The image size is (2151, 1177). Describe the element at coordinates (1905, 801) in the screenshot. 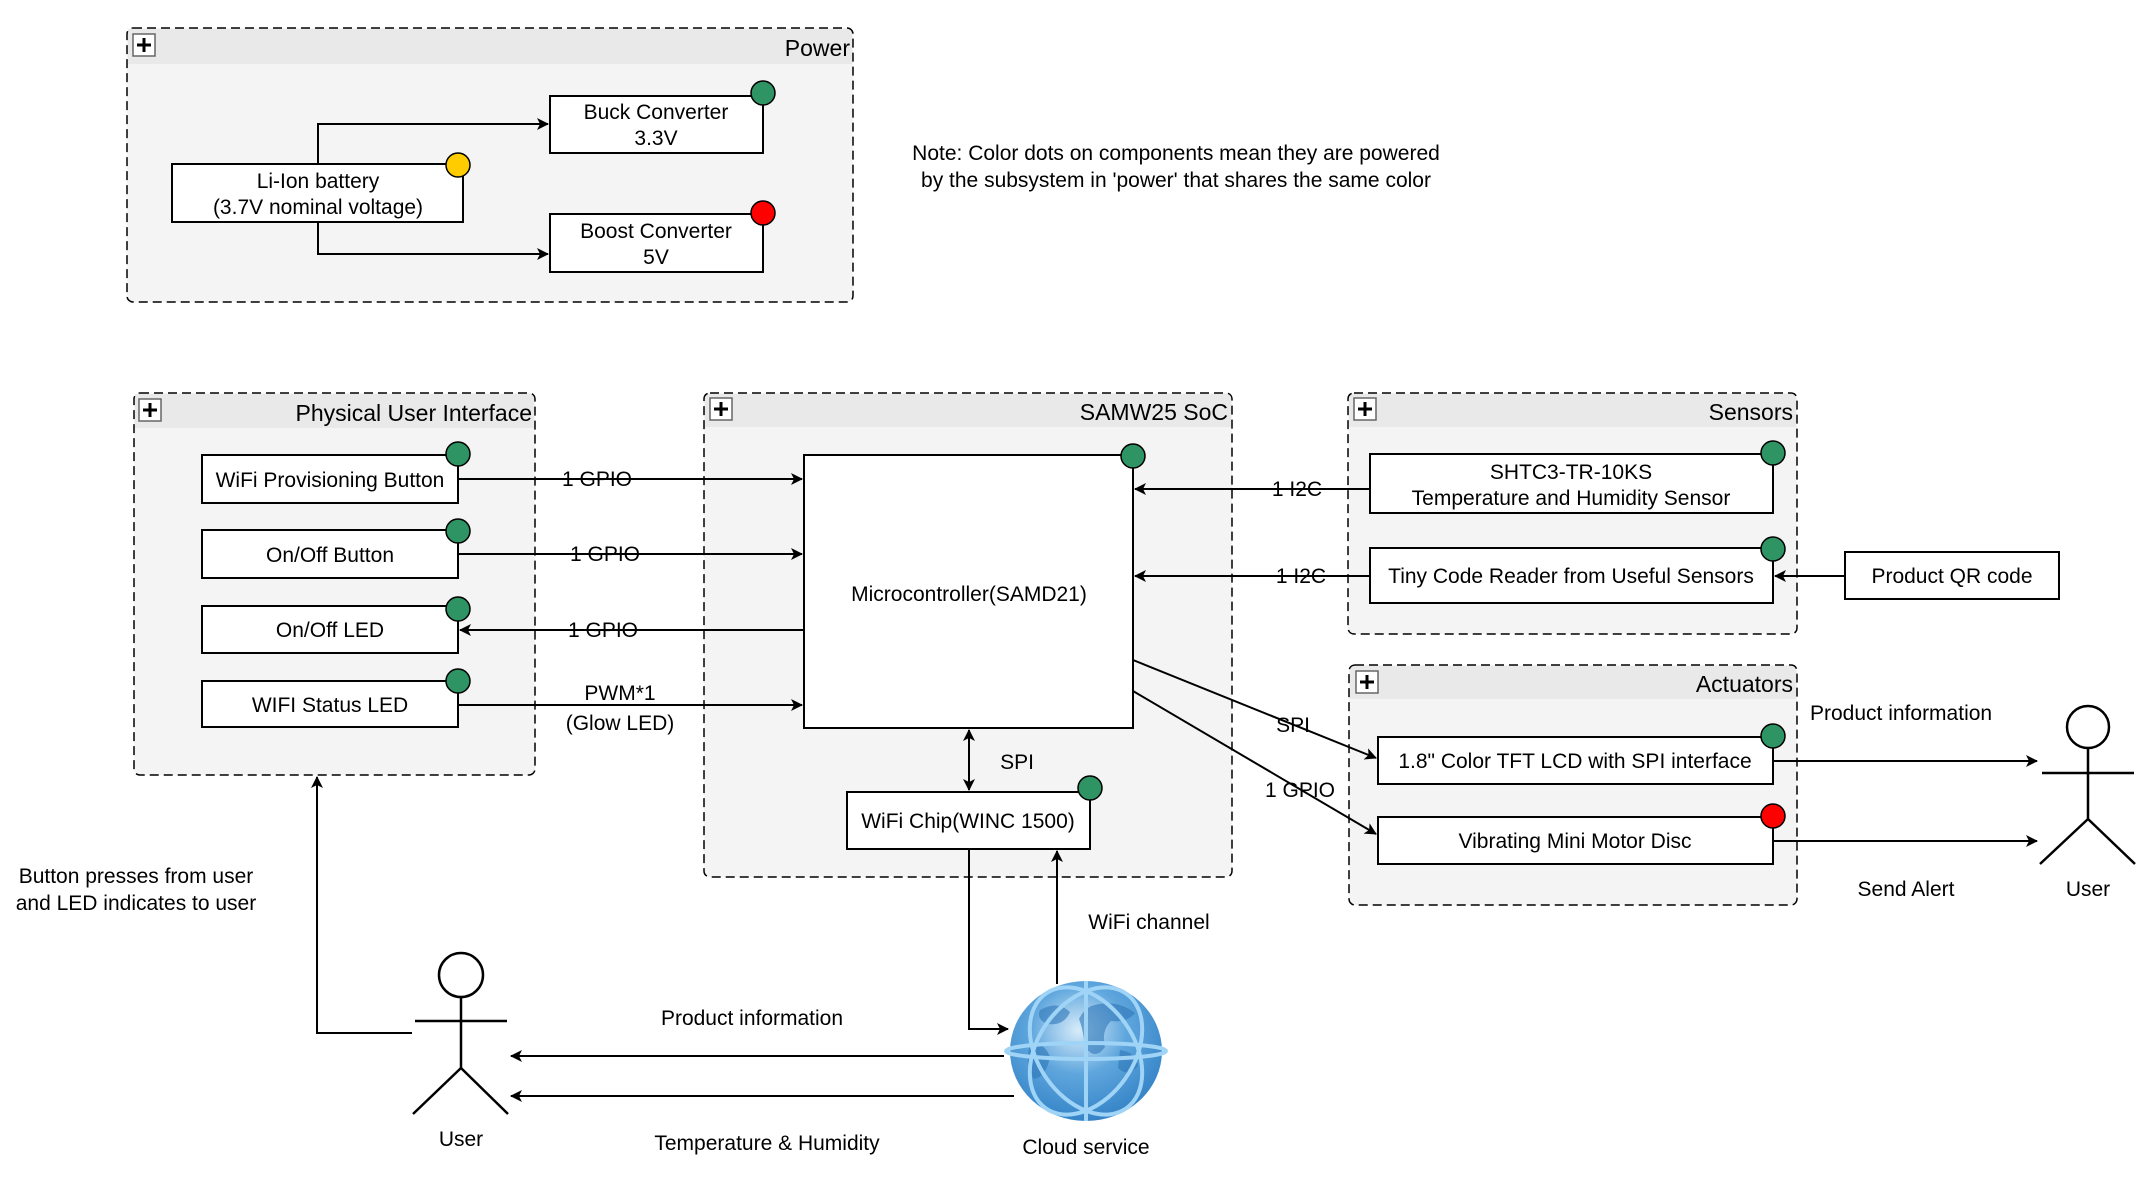

I see `actuator-user-links: Product information Send Alert` at that location.